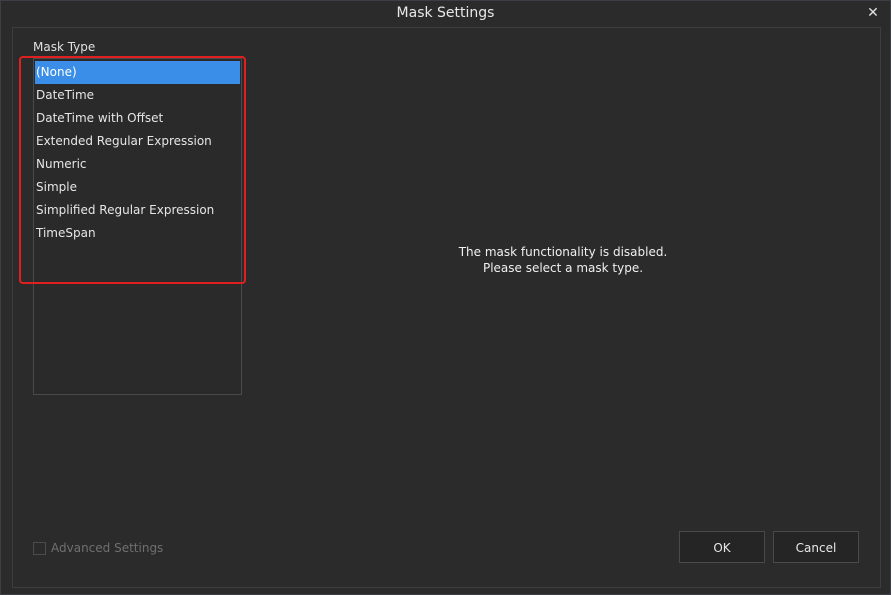 This screenshot has width=891, height=595. Describe the element at coordinates (722, 547) in the screenshot. I see `ok-button: OK` at that location.